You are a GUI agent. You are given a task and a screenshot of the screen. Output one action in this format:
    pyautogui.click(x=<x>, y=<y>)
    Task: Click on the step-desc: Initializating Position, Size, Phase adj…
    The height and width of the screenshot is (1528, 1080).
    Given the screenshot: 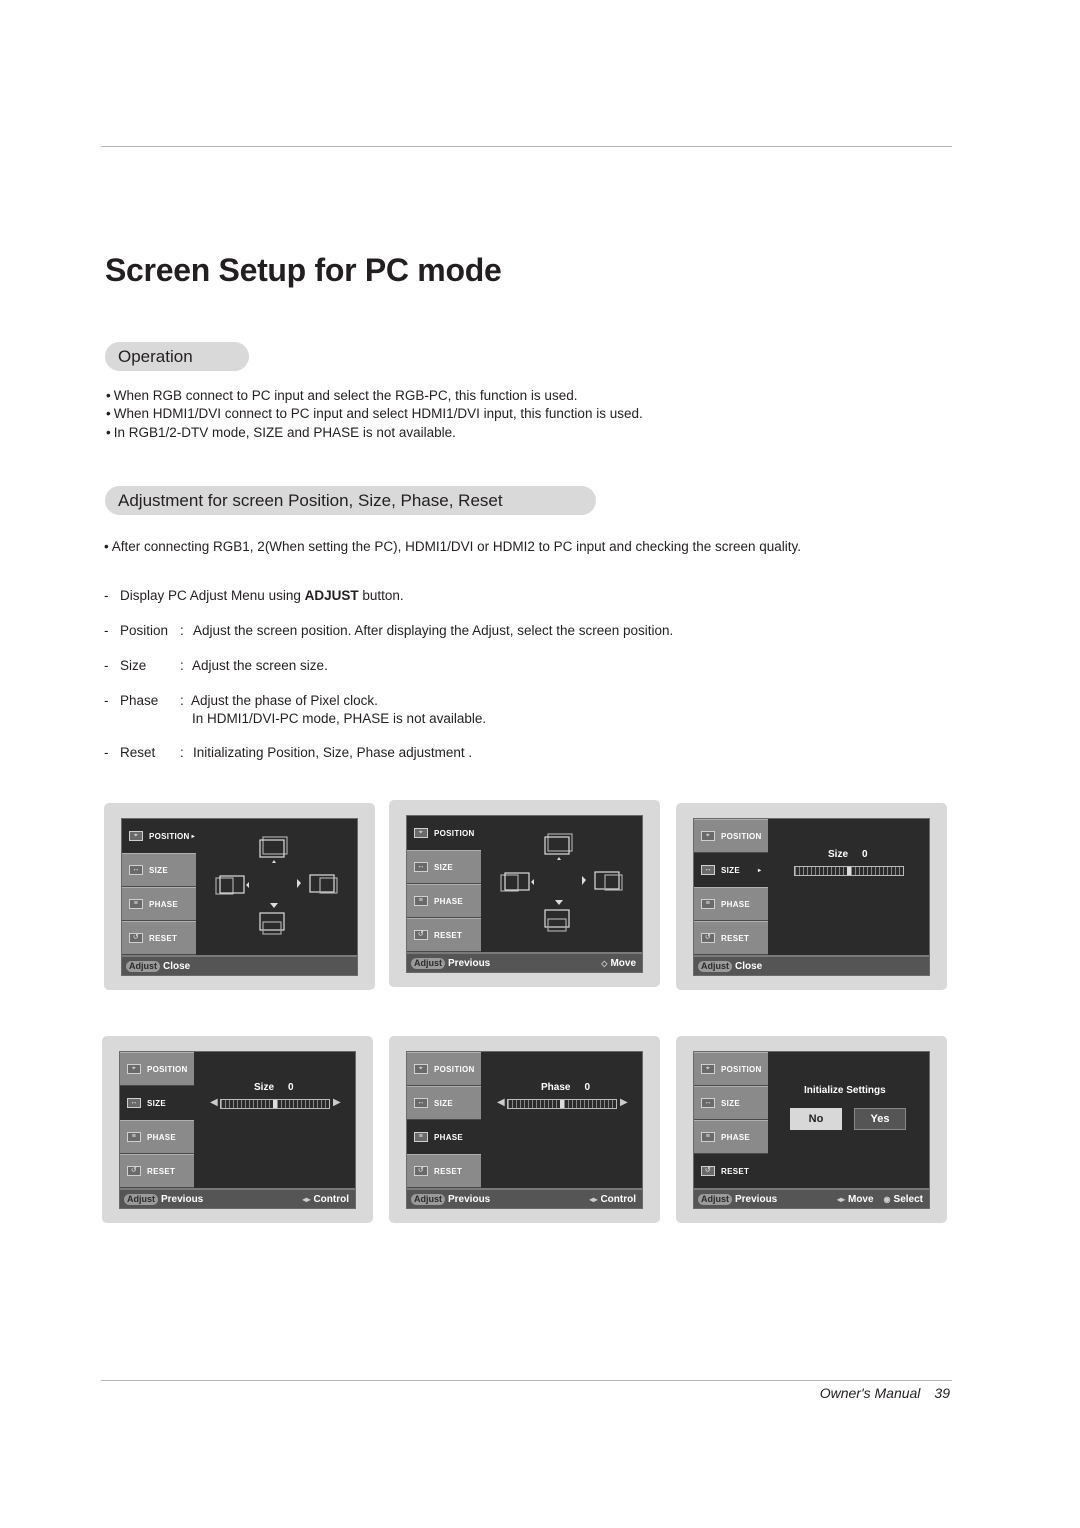 What is the action you would take?
    pyautogui.click(x=333, y=752)
    